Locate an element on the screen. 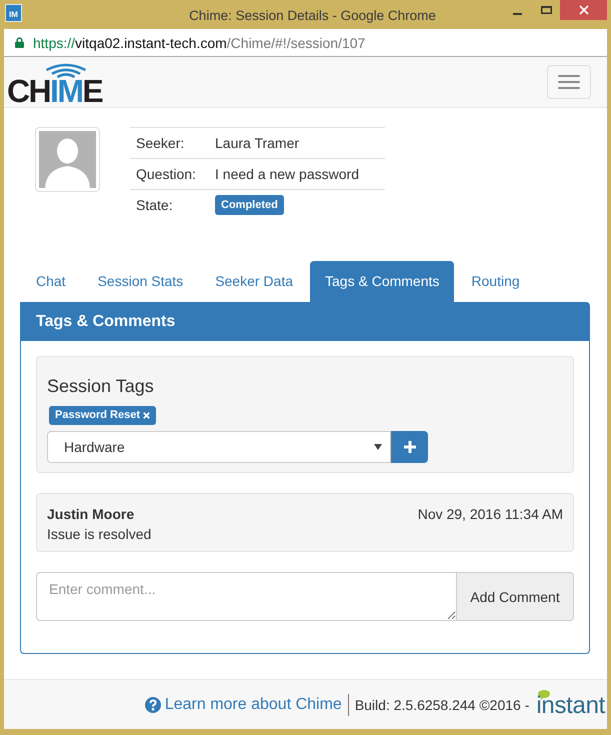 This screenshot has height=735, width=611. close-icon is located at coordinates (583, 10).